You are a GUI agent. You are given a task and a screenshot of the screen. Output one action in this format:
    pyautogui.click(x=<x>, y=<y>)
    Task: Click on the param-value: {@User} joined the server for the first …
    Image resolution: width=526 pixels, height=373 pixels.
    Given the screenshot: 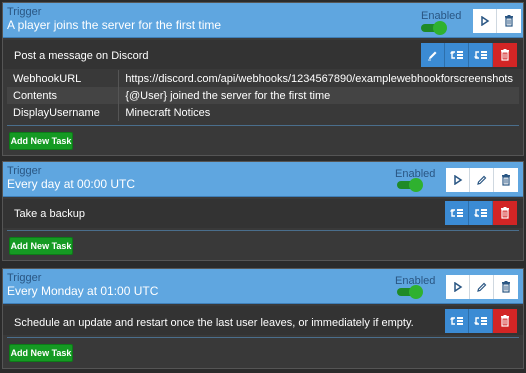 What is the action you would take?
    pyautogui.click(x=318, y=95)
    